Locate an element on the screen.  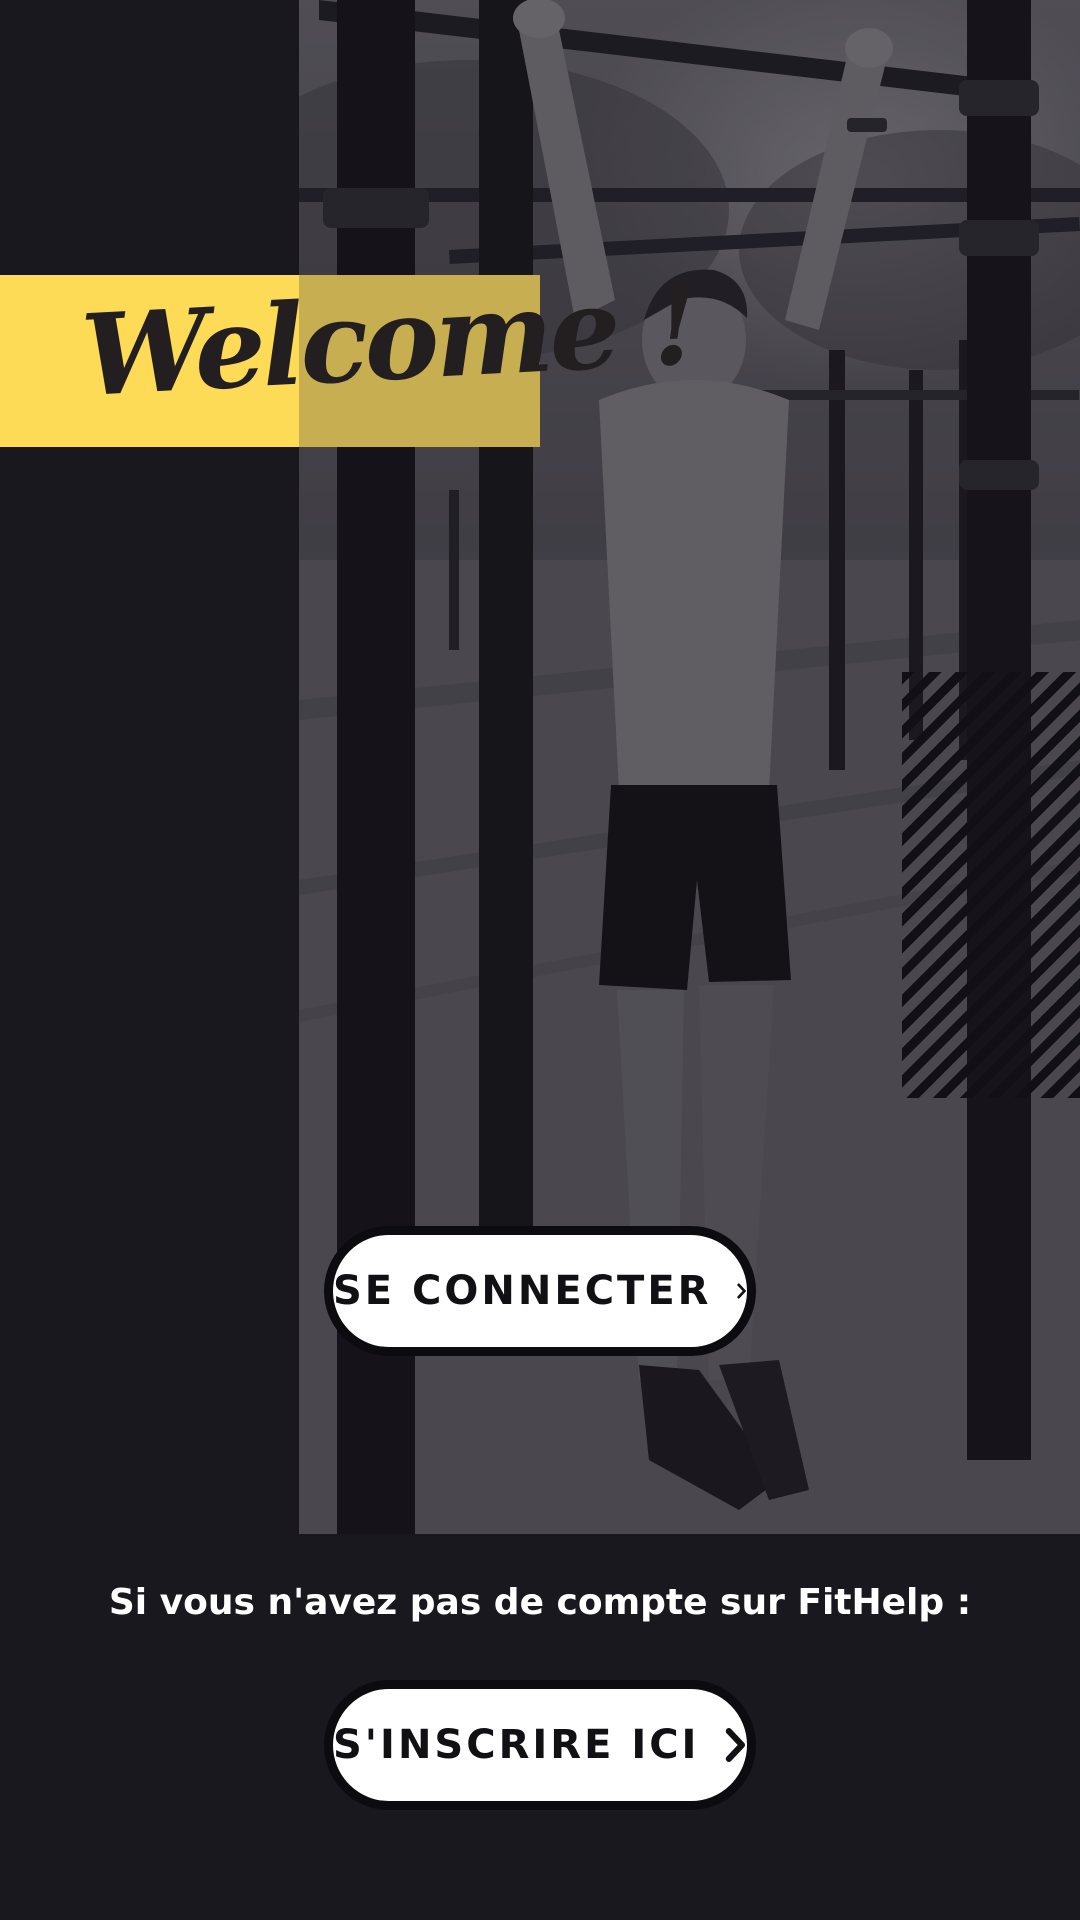
signup-button: S'INSCRIRE ICI is located at coordinates (540, 1745).